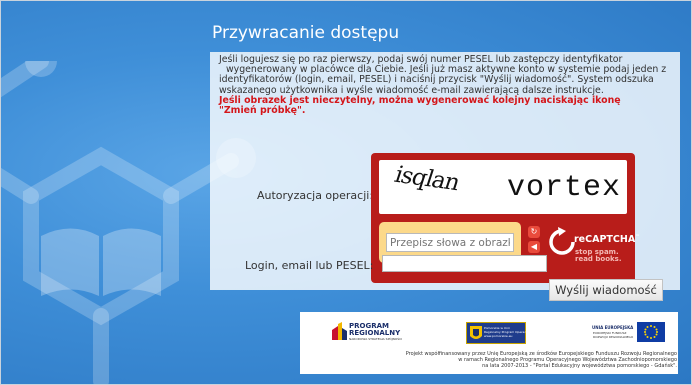 Image resolution: width=692 pixels, height=385 pixels. I want to click on warning-line: "Zmień próbkę"., so click(262, 111).